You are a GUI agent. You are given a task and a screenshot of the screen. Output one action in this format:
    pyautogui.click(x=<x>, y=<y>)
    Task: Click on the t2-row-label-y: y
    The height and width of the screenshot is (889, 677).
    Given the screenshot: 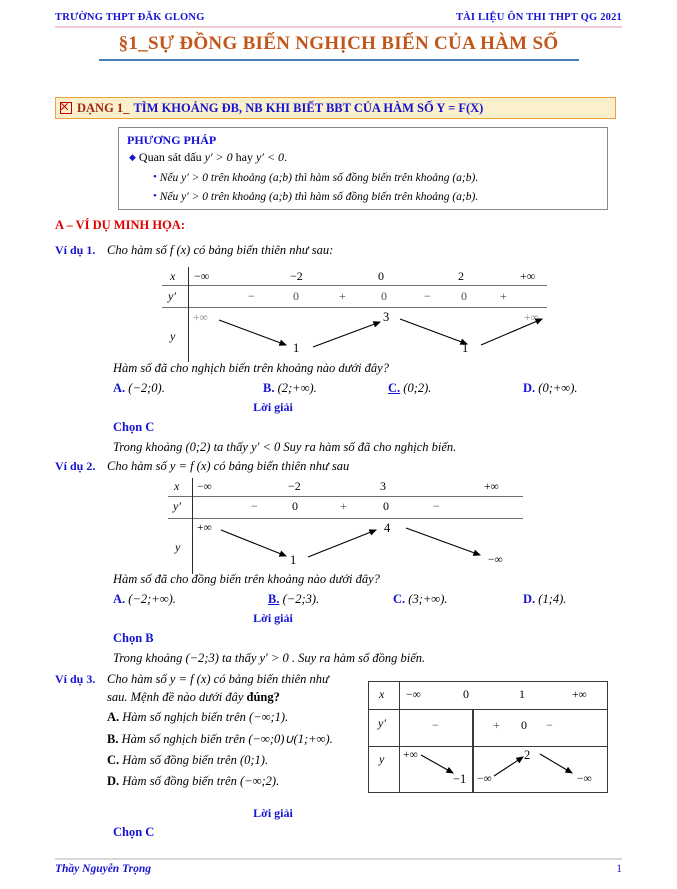 What is the action you would take?
    pyautogui.click(x=178, y=547)
    